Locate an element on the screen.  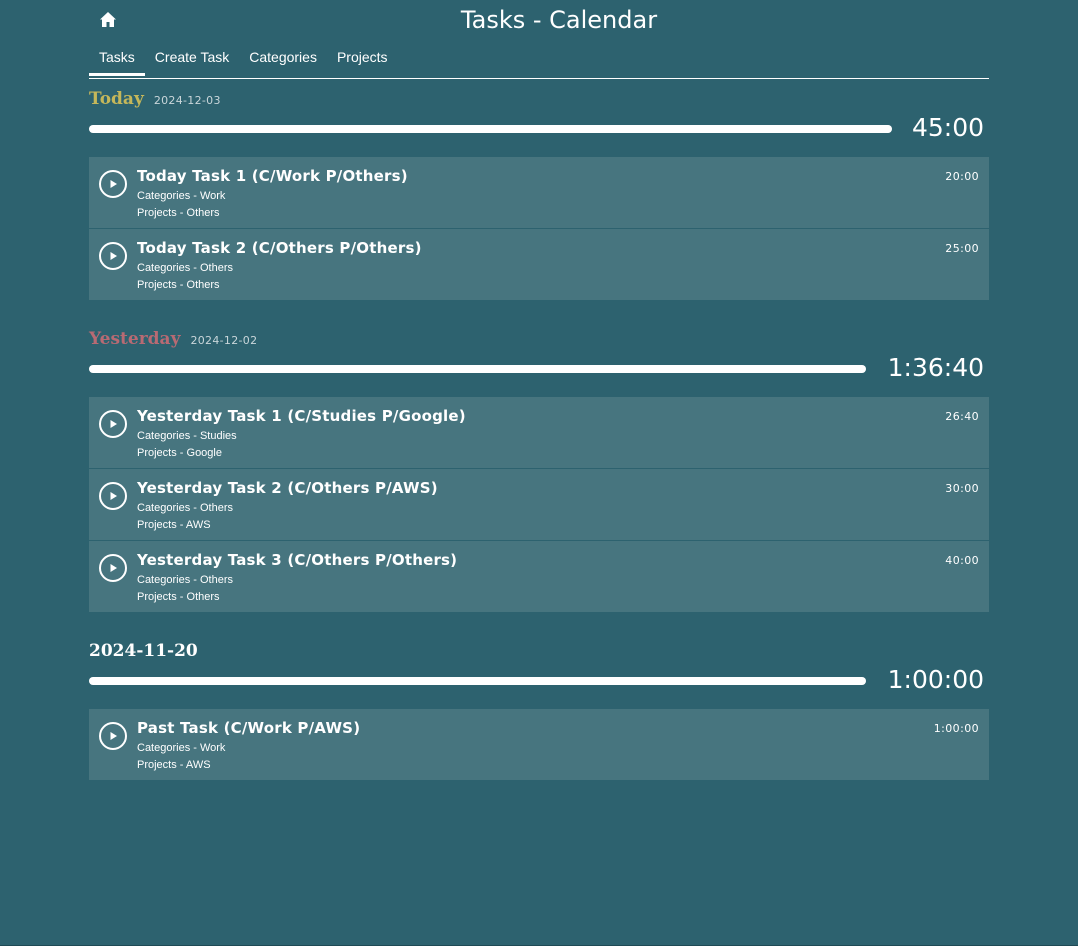
task-project: Projects - Google is located at coordinates (179, 453).